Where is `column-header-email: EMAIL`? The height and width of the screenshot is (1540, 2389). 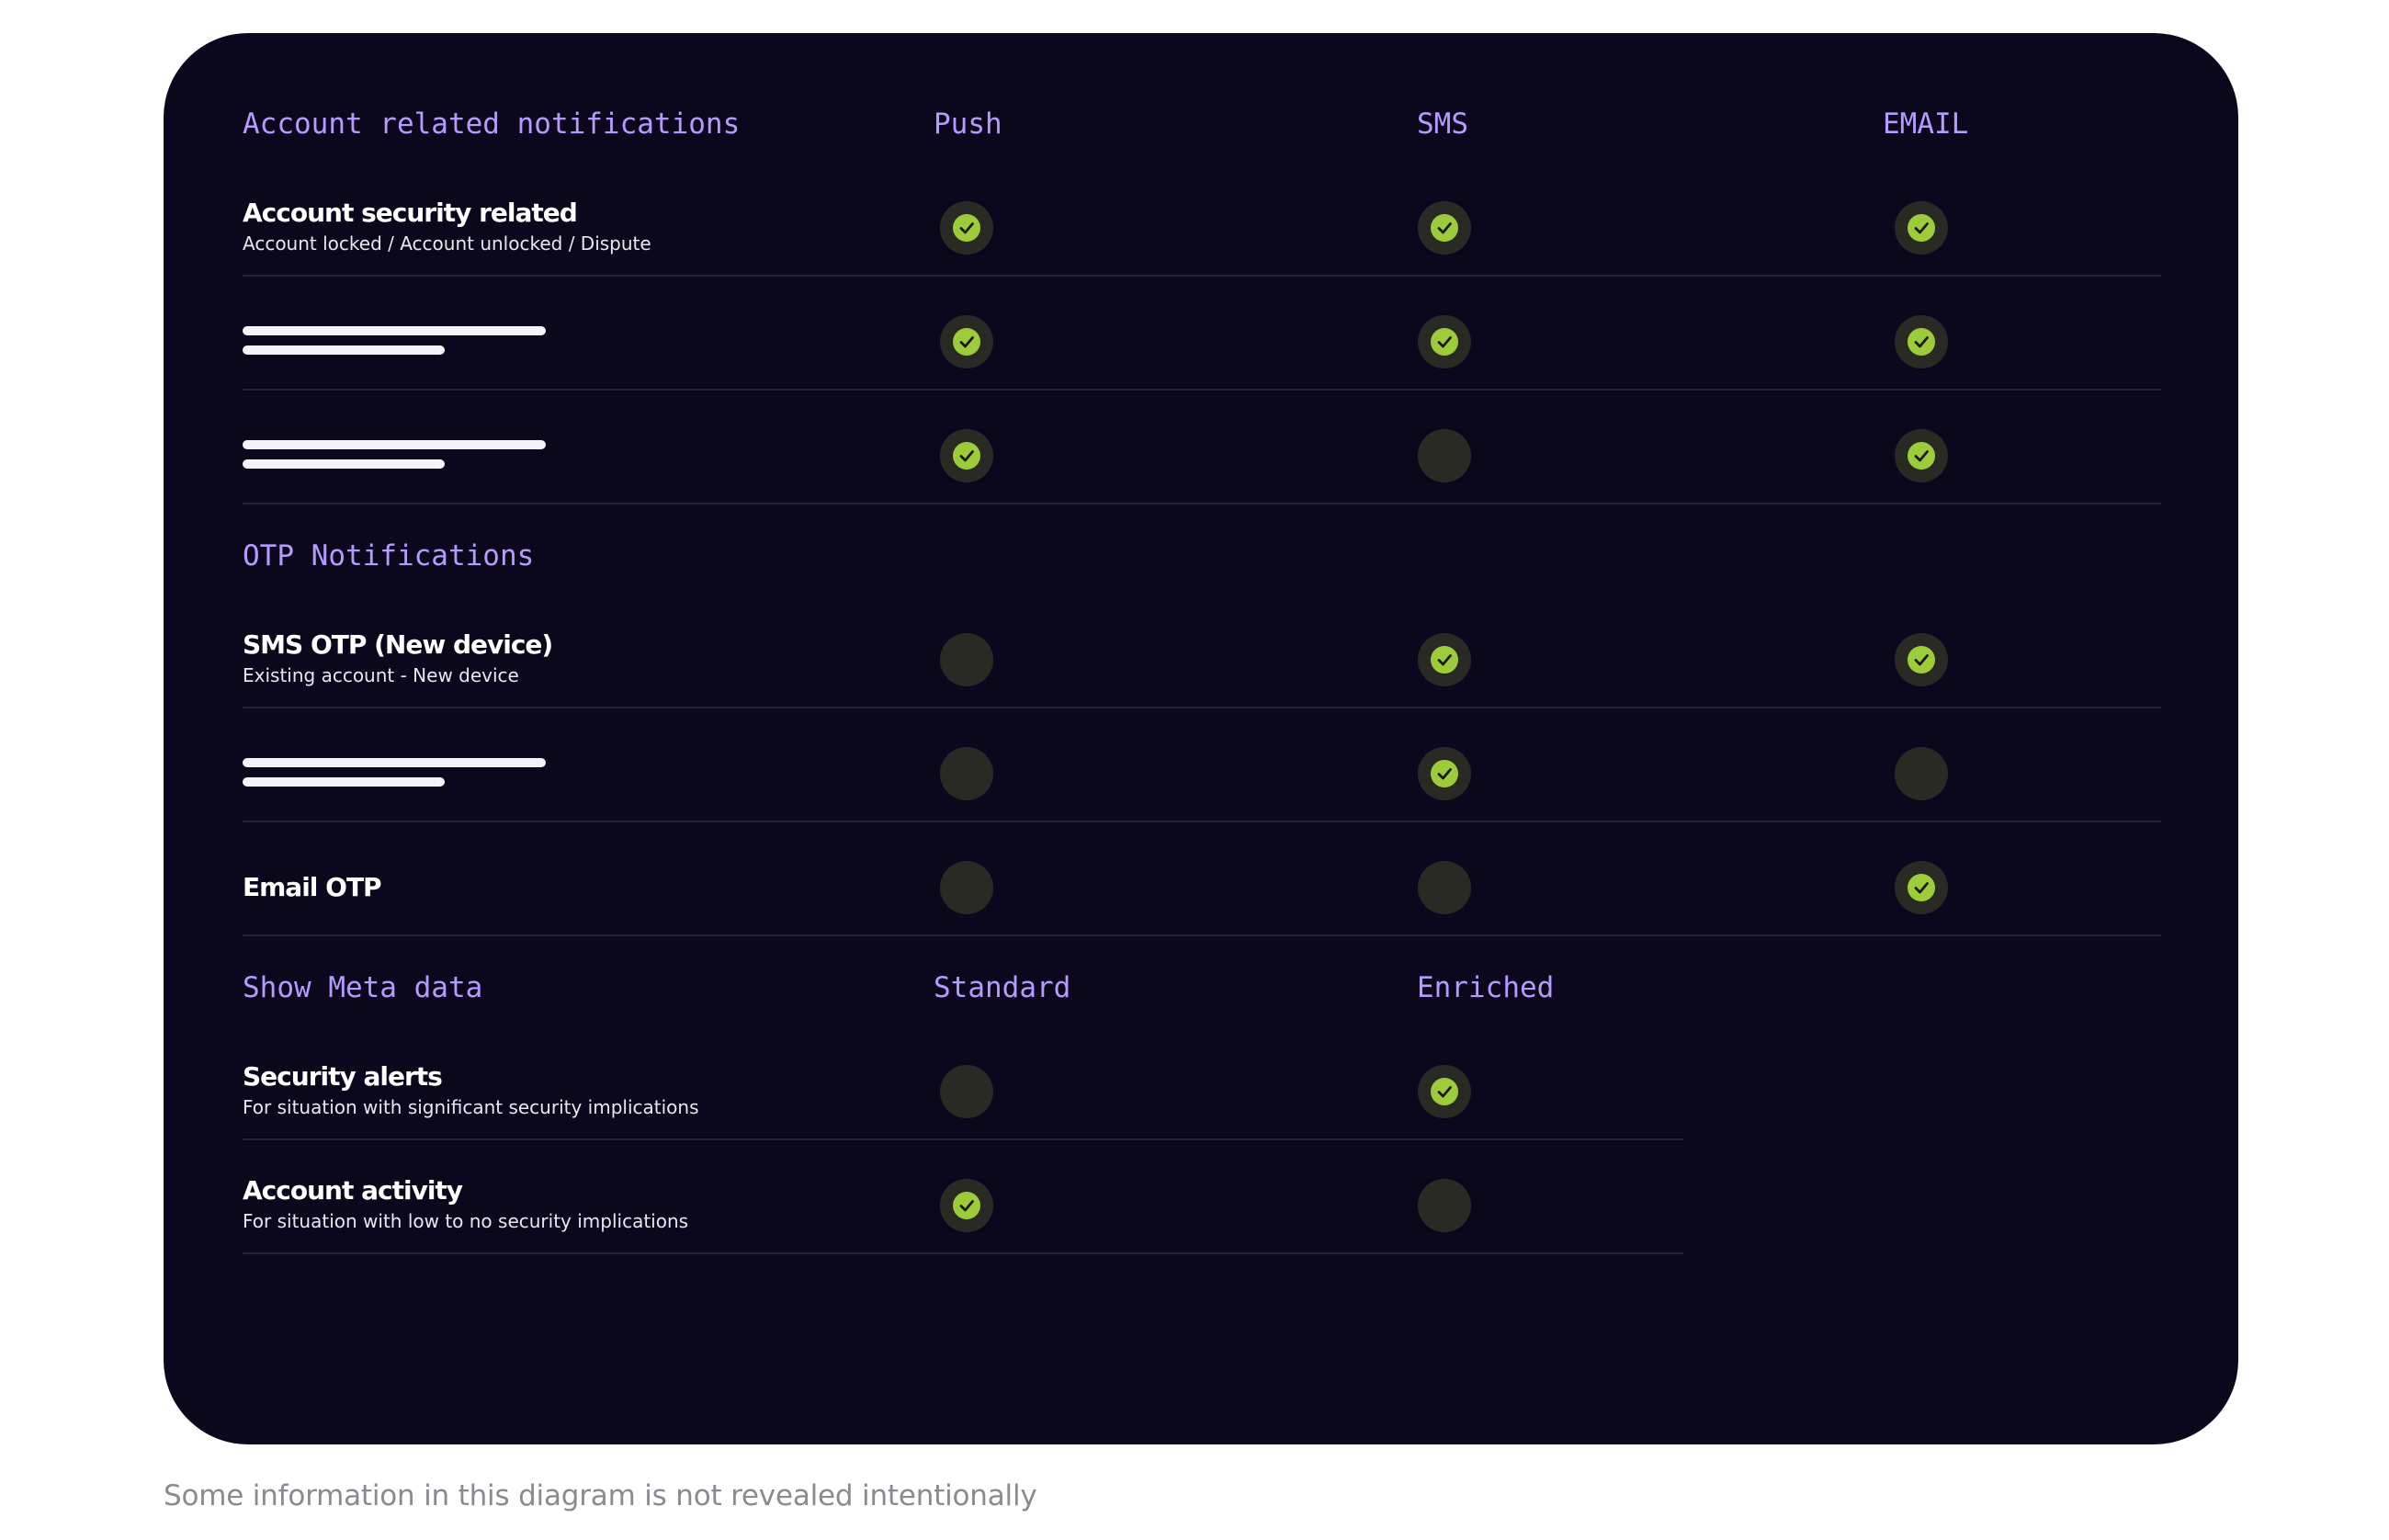
column-header-email: EMAIL is located at coordinates (1926, 124).